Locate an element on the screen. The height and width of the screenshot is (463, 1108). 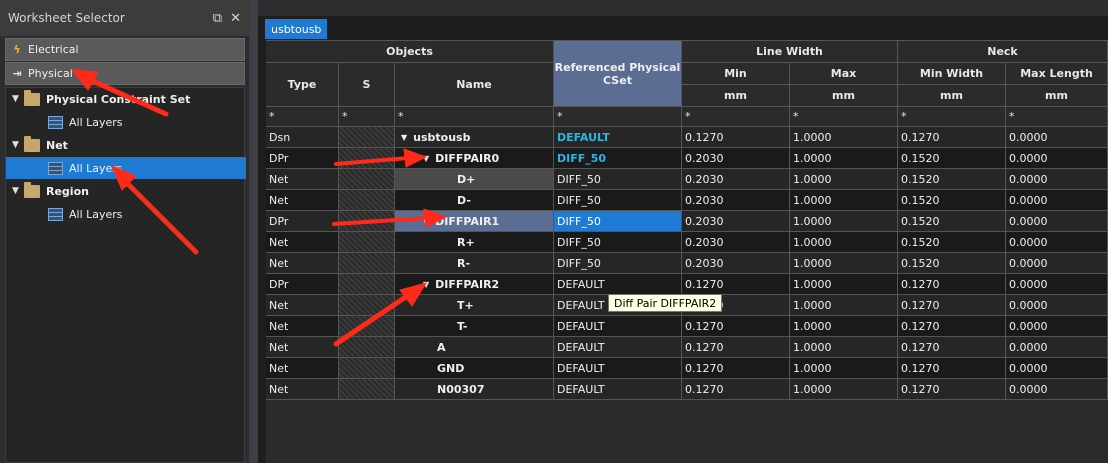
filter-neck-max: * is located at coordinates (1057, 117).